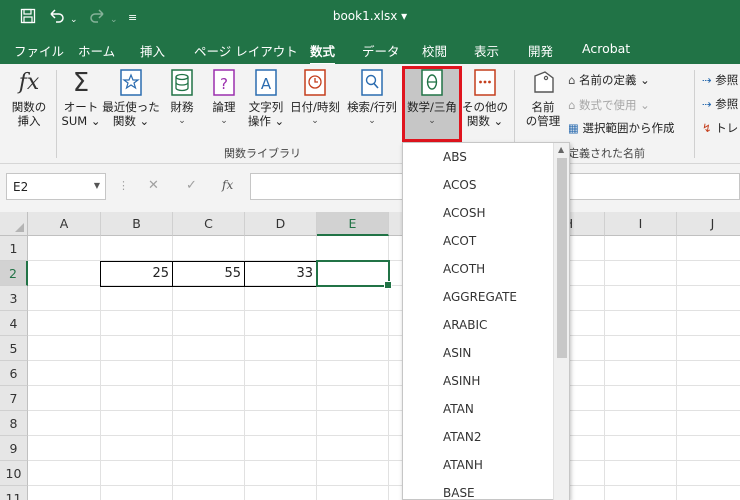 The image size is (740, 500). Describe the element at coordinates (131, 83) in the screenshot. I see `star-book-icon` at that location.